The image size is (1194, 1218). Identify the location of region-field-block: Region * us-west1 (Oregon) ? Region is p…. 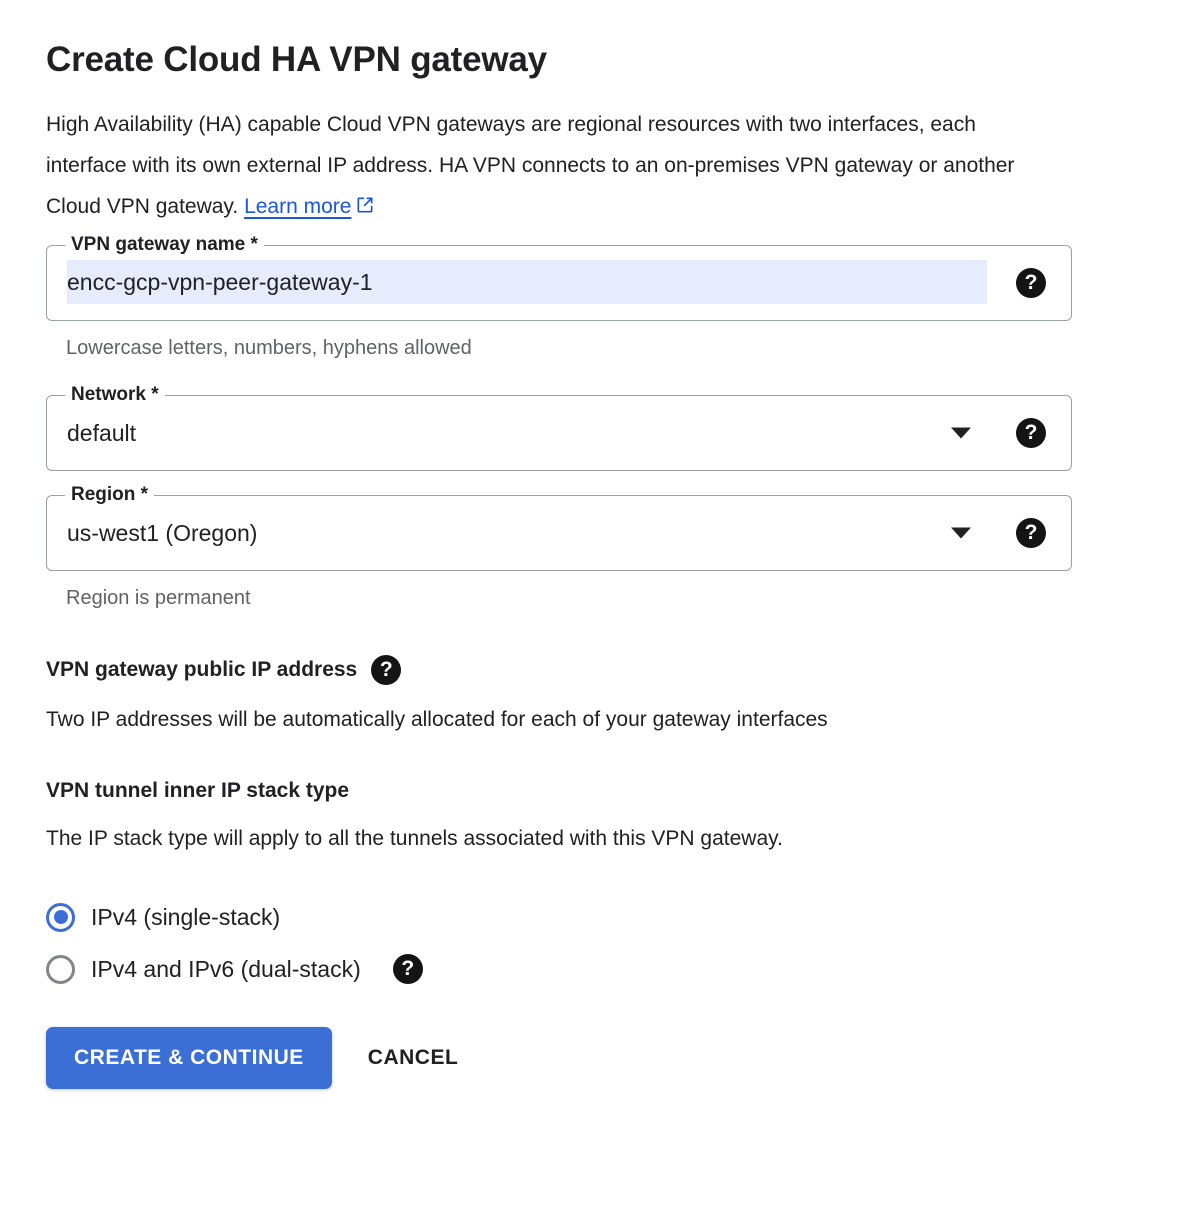
(620, 547).